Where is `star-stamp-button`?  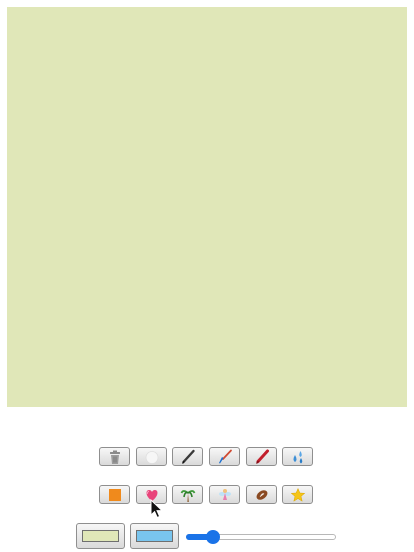
star-stamp-button is located at coordinates (297, 494).